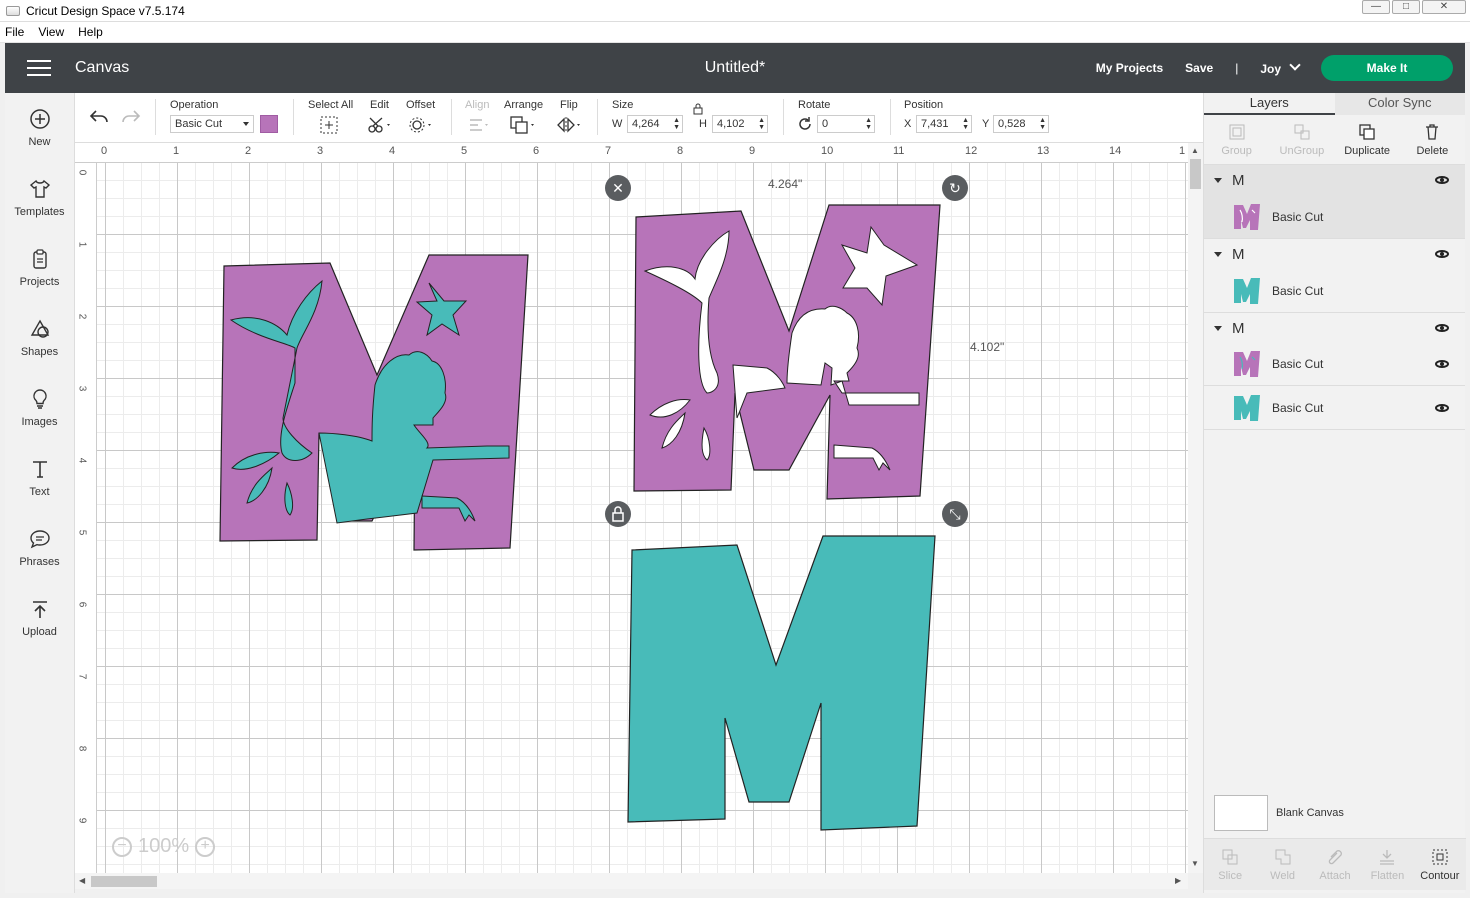  I want to click on arrange-icon, so click(523, 125).